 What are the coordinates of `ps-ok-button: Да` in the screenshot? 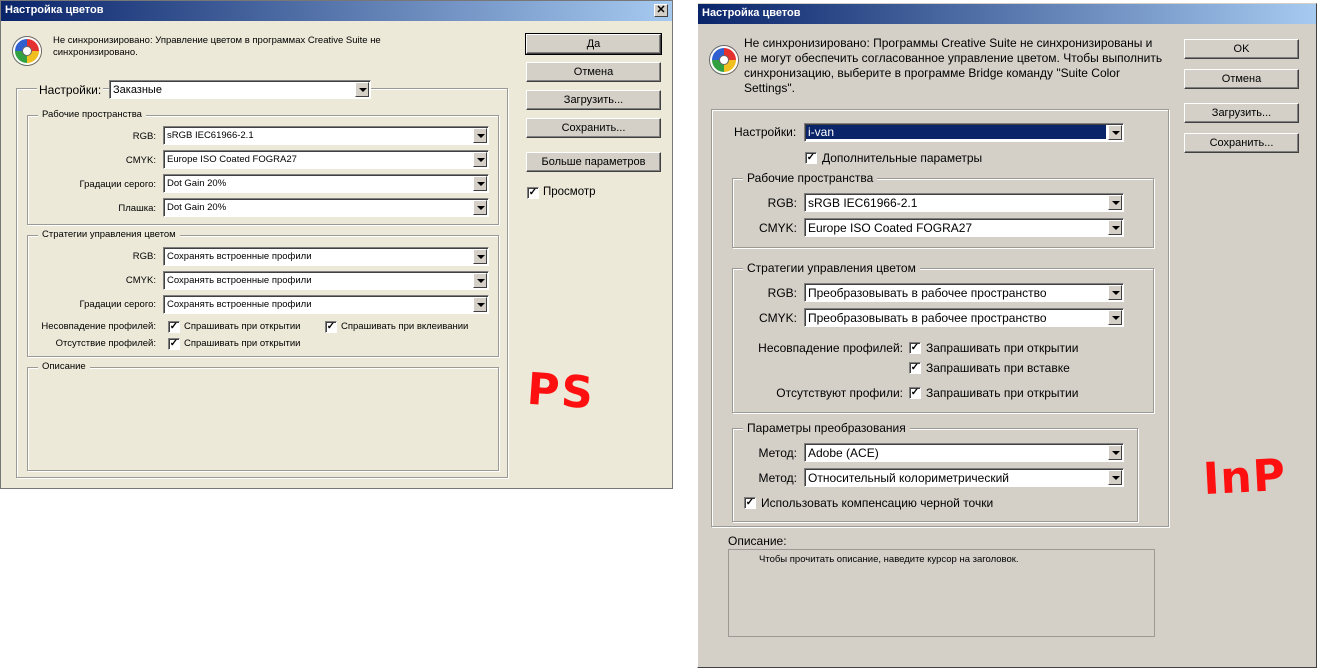 It's located at (593, 44).